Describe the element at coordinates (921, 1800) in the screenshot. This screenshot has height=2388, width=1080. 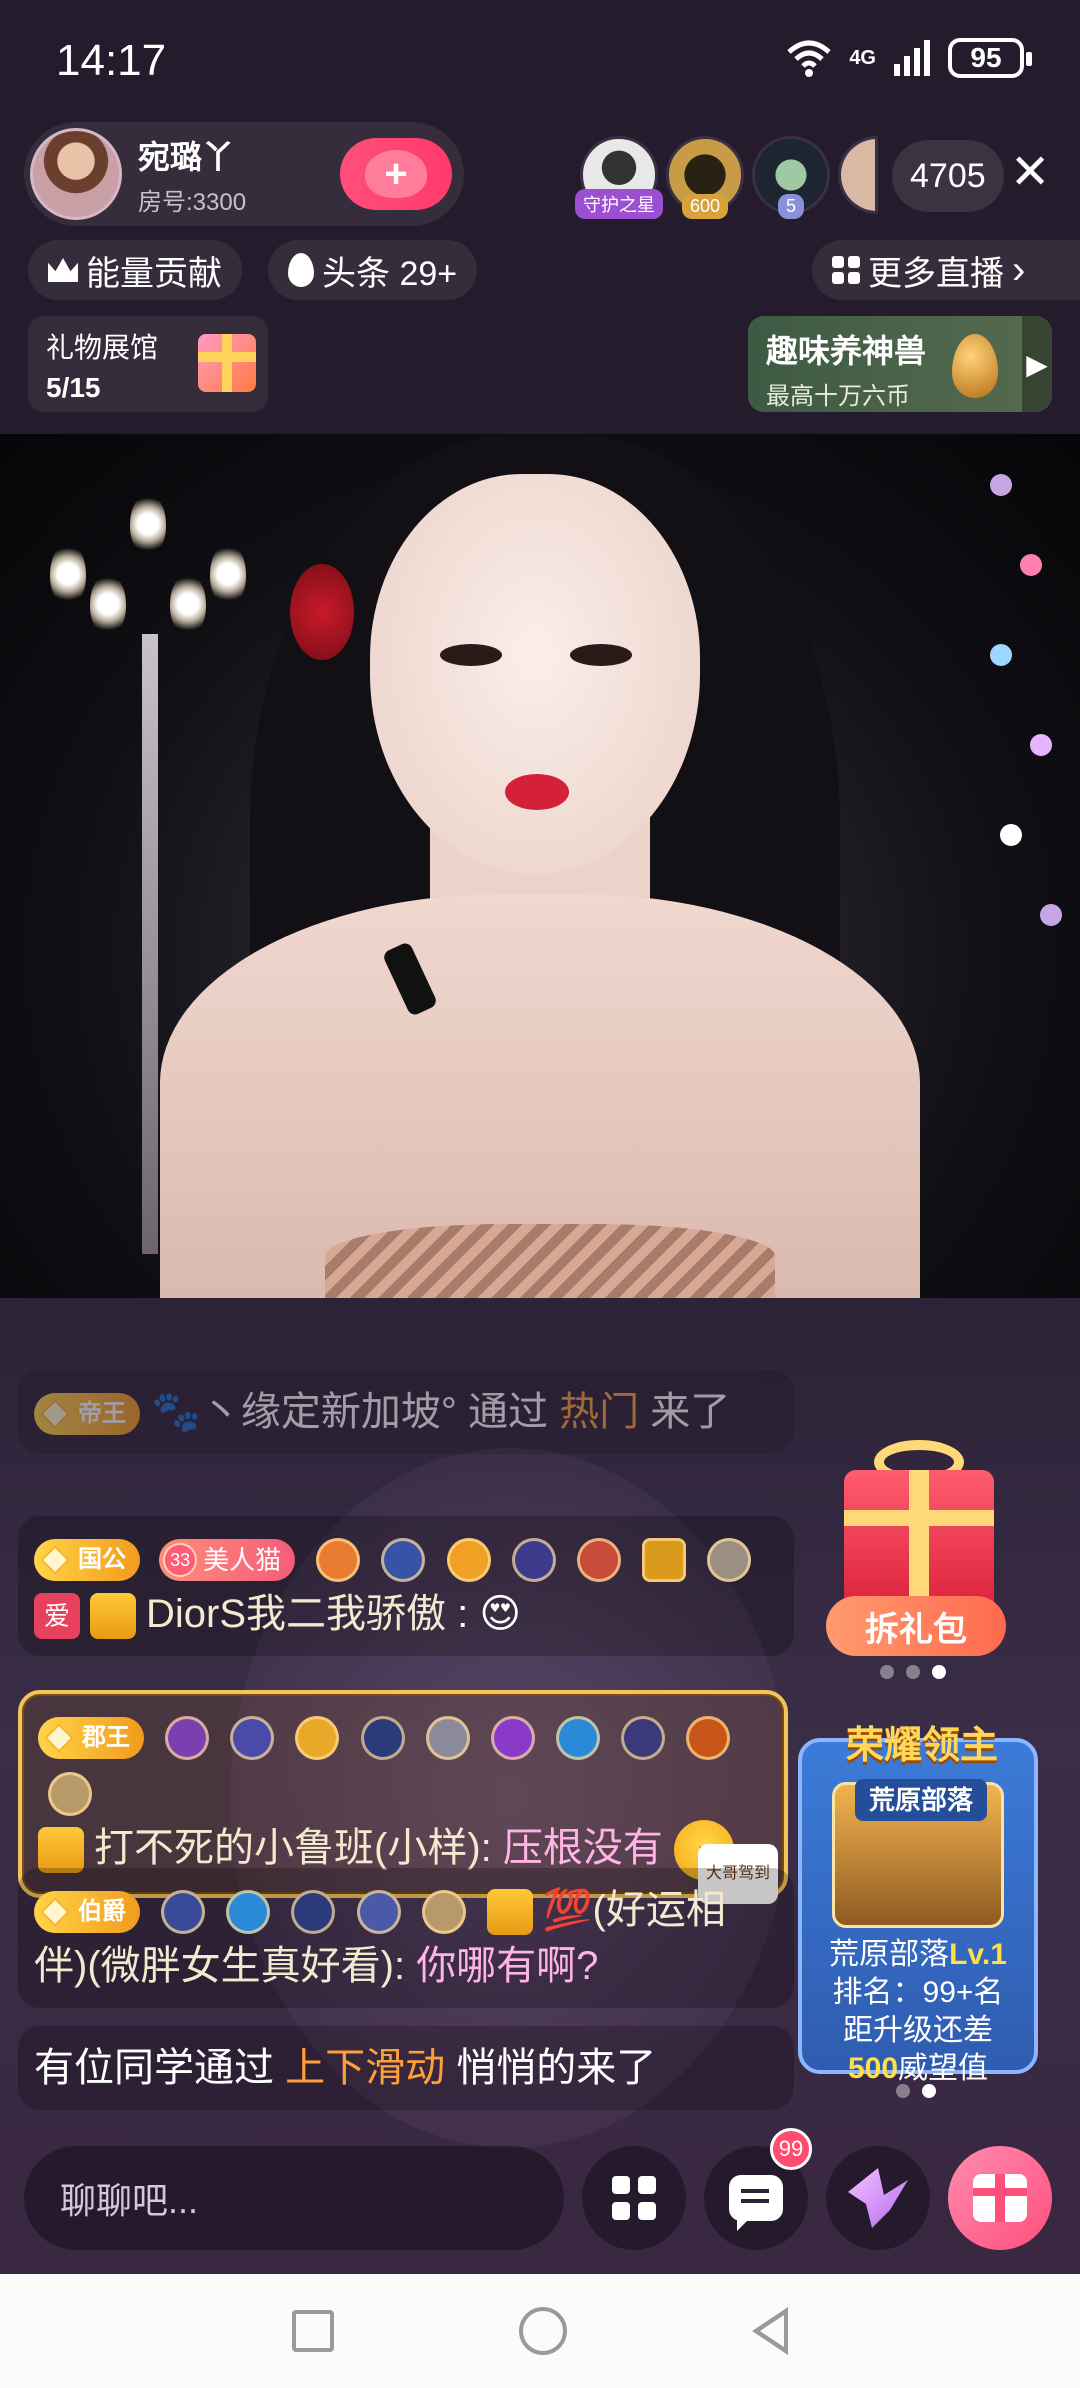
I see `tribe-label: 荒原部落` at that location.